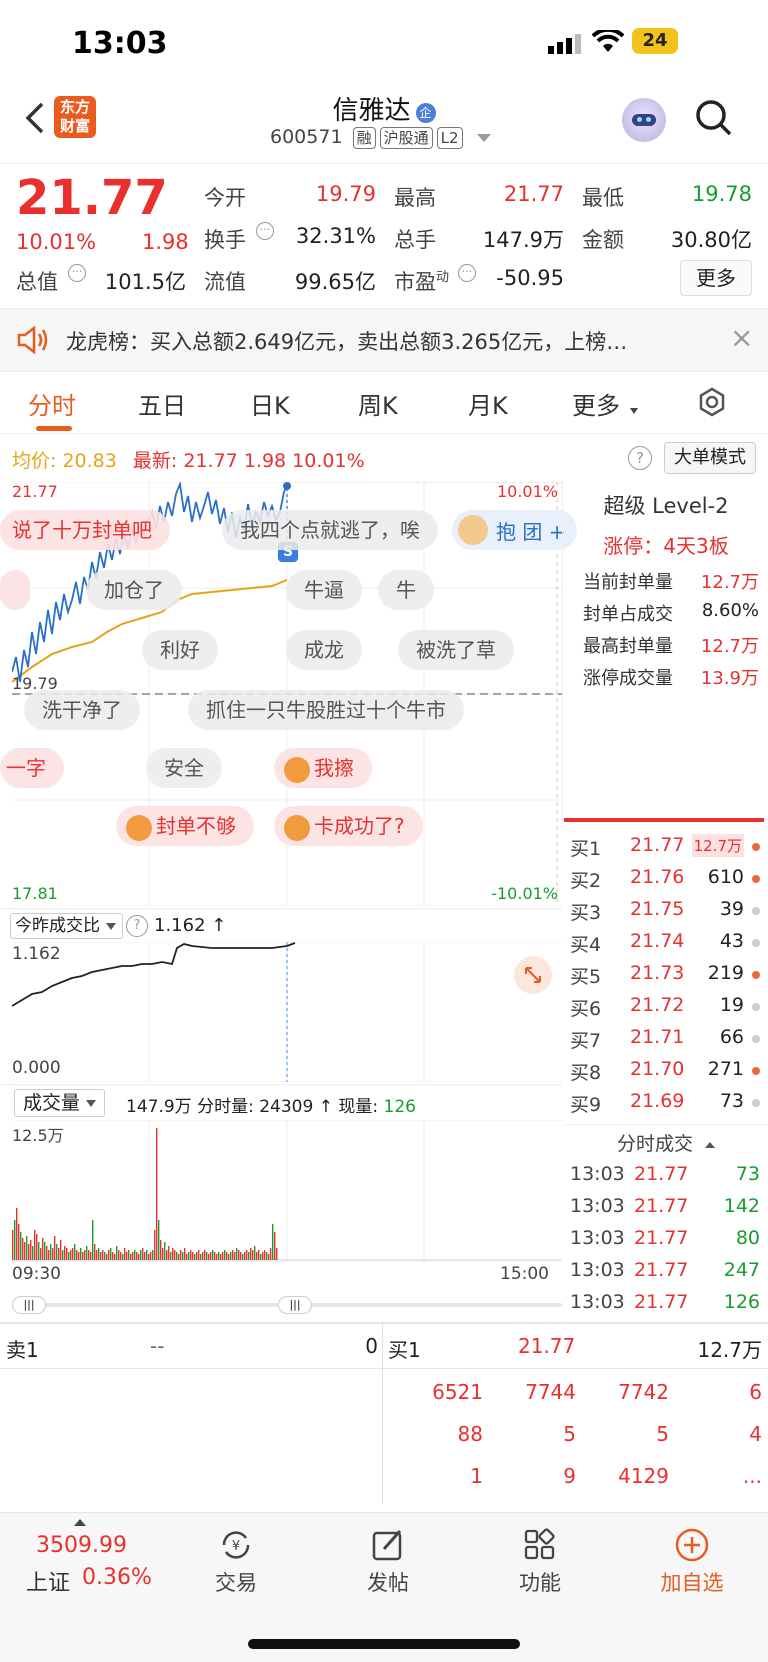  What do you see at coordinates (32, 768) in the screenshot?
I see `comment-bubble: 一字` at bounding box center [32, 768].